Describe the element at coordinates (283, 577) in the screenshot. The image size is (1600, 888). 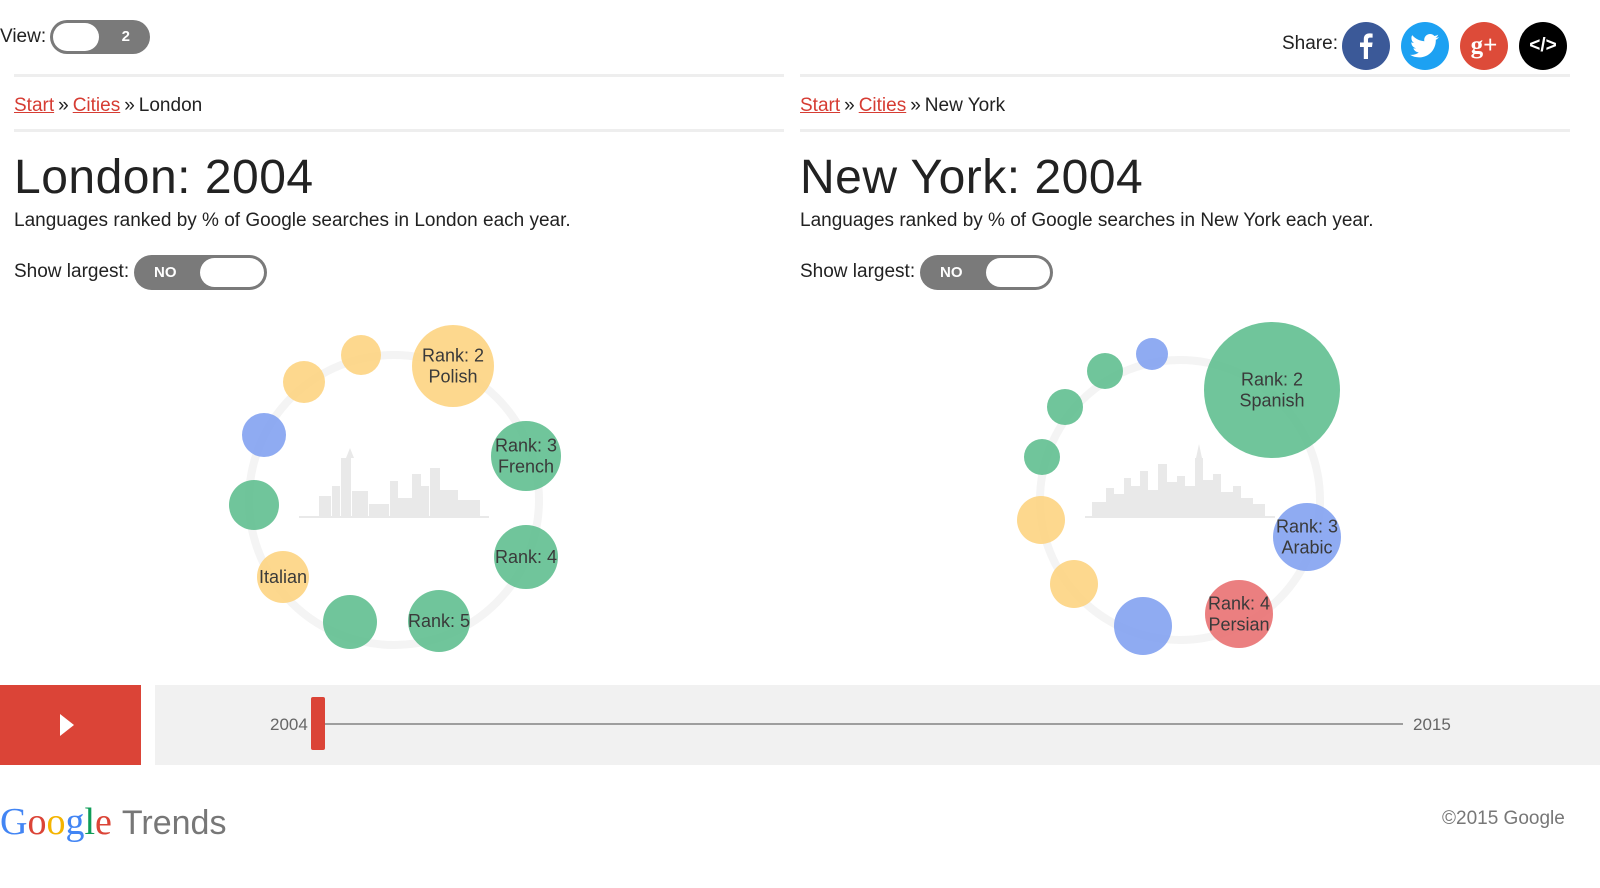
I see `language-bubble: Italian` at that location.